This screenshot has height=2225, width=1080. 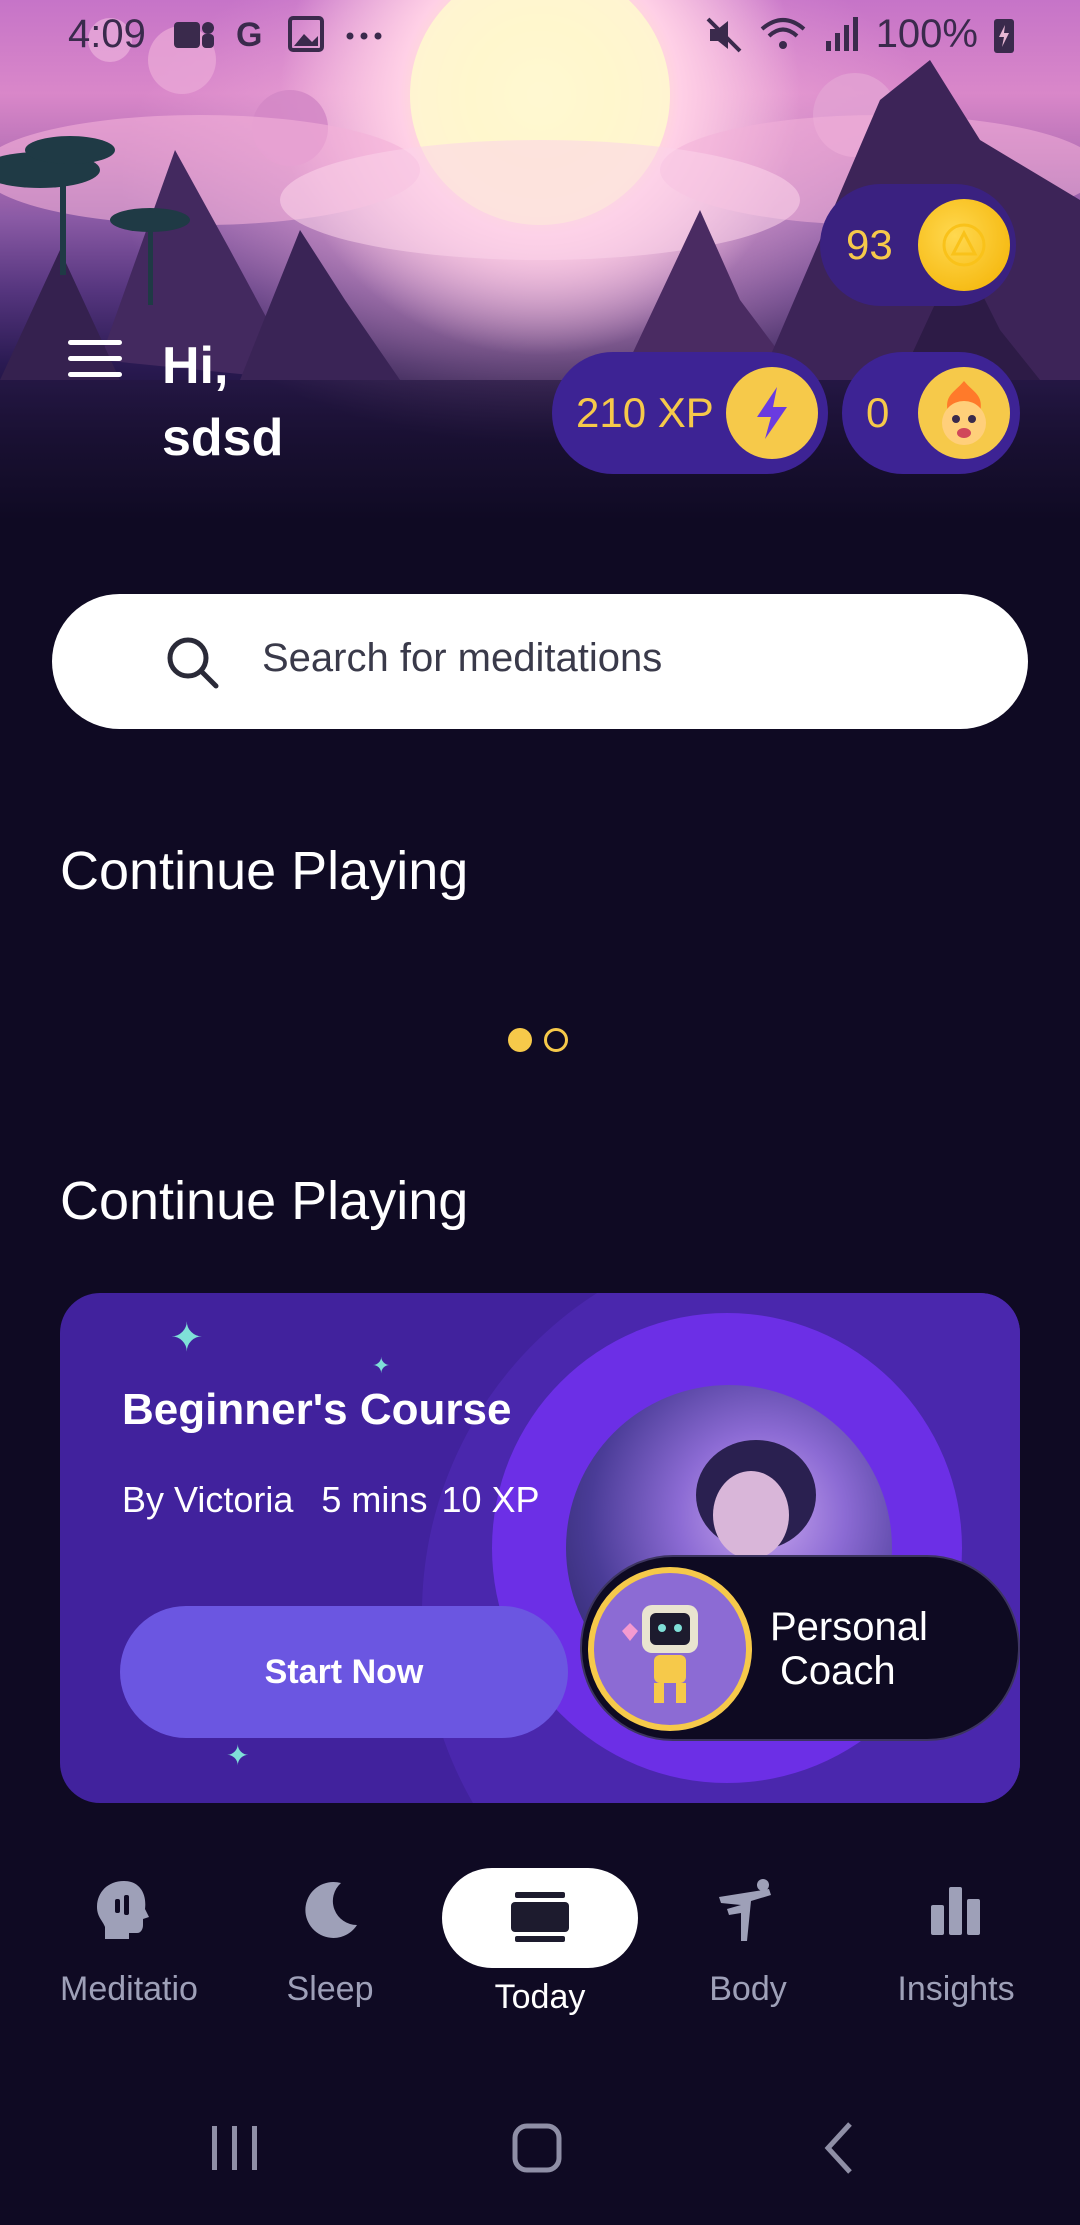 What do you see at coordinates (330, 1989) in the screenshot?
I see `nav-label: Sleep` at bounding box center [330, 1989].